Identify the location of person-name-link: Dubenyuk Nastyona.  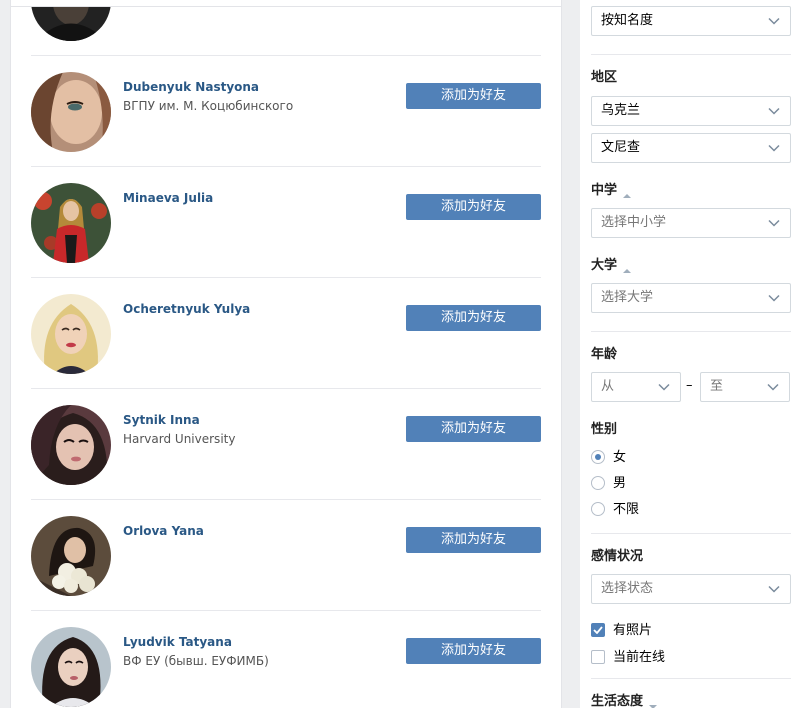
(191, 87).